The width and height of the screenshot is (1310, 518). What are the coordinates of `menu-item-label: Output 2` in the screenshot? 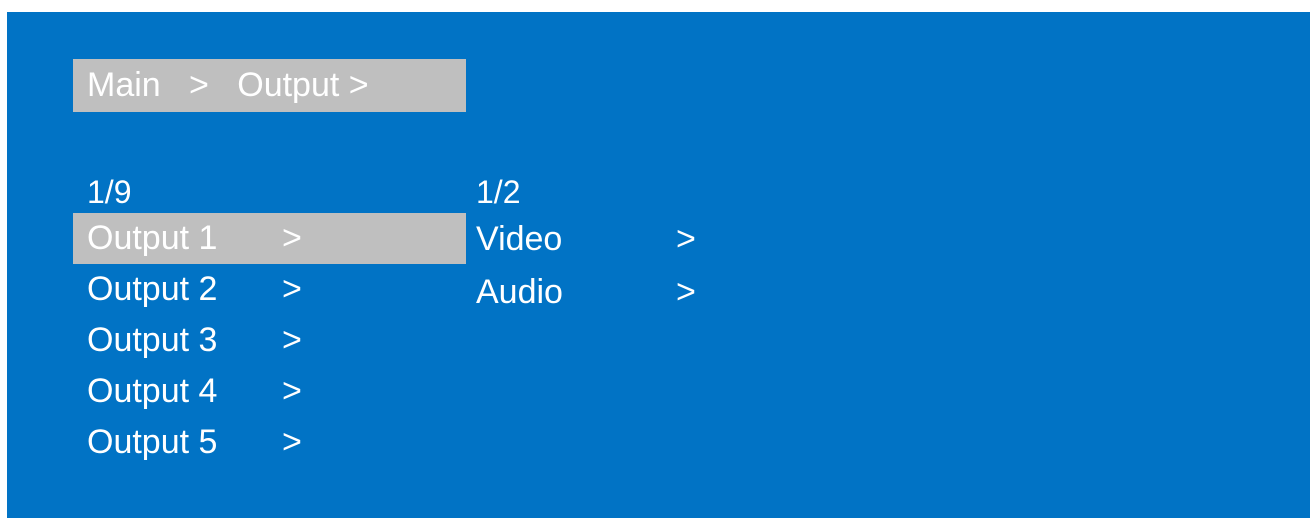 It's located at (152, 289).